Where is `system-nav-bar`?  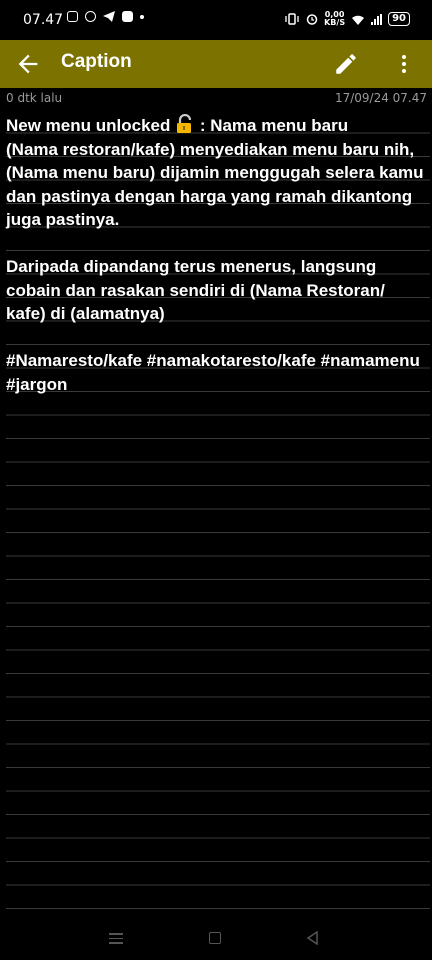
system-nav-bar is located at coordinates (216, 935).